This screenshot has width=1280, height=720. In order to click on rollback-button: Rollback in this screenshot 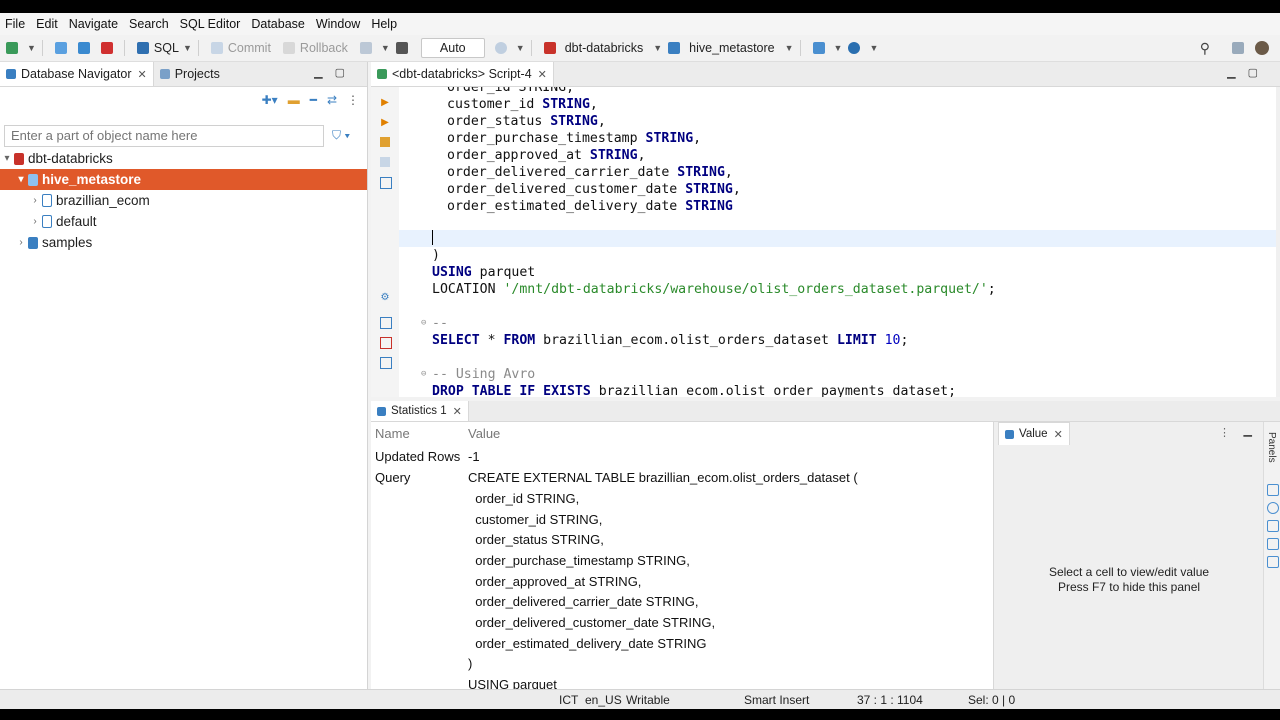, I will do `click(315, 48)`.